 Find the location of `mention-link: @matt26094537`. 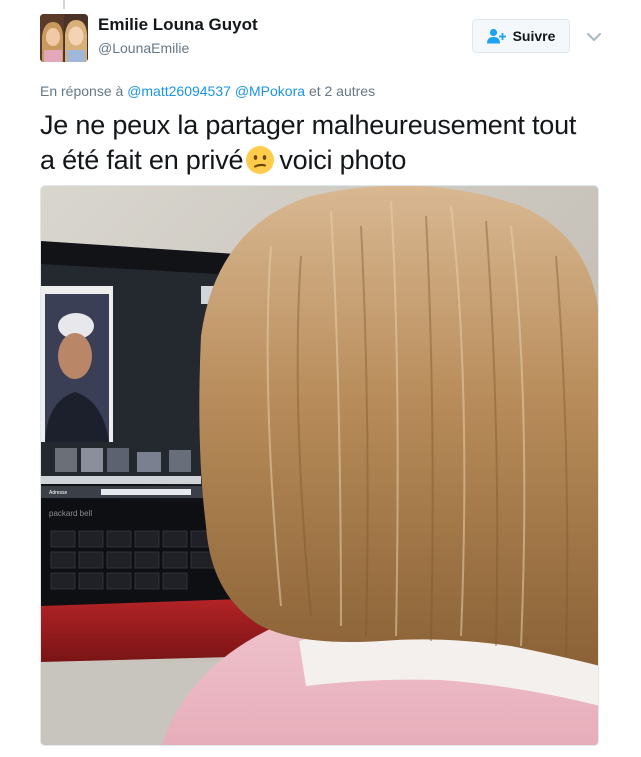

mention-link: @matt26094537 is located at coordinates (179, 91).